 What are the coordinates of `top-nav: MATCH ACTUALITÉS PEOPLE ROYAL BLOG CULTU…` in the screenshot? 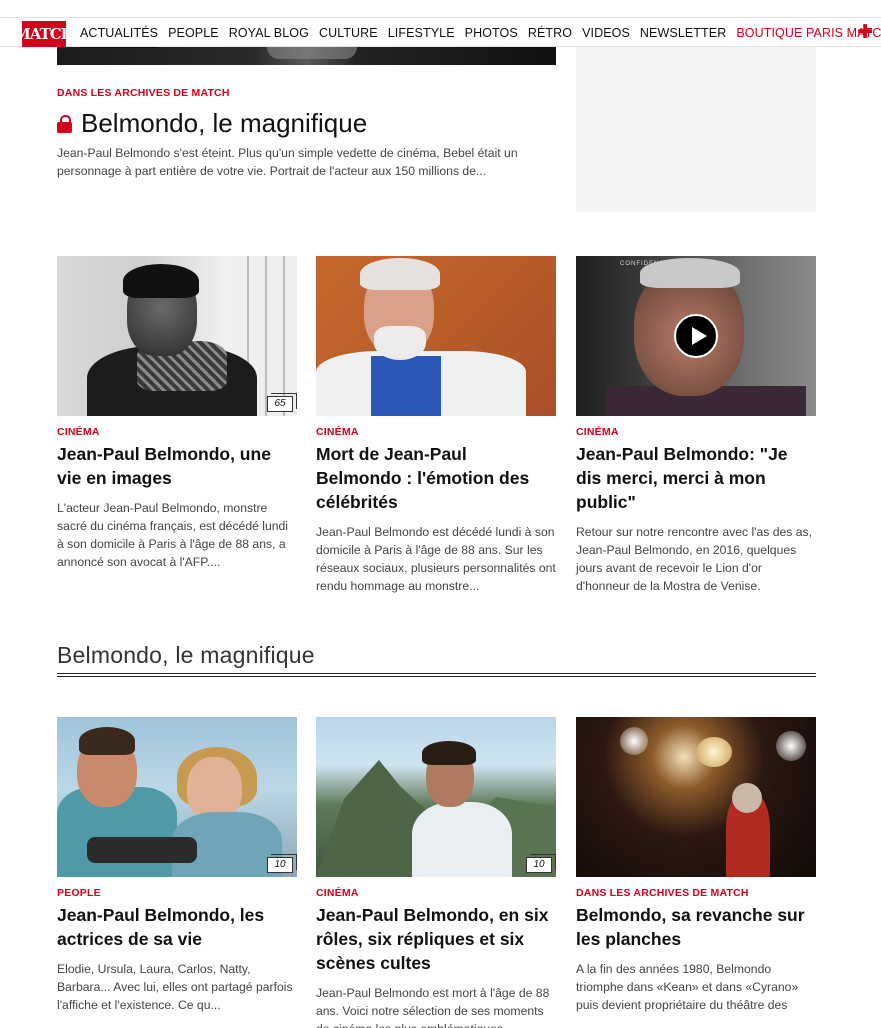 It's located at (440, 32).